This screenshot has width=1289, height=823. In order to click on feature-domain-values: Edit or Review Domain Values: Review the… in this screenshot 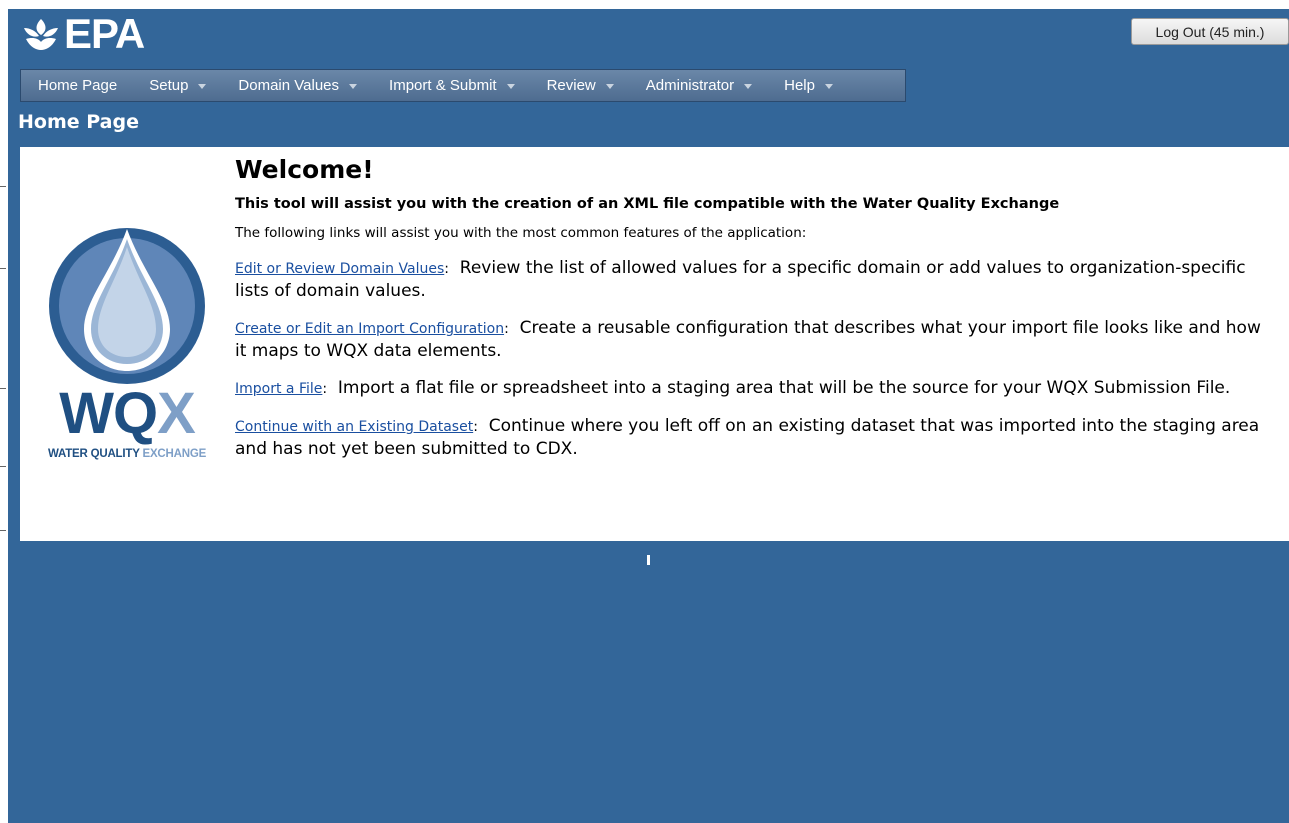, I will do `click(740, 279)`.